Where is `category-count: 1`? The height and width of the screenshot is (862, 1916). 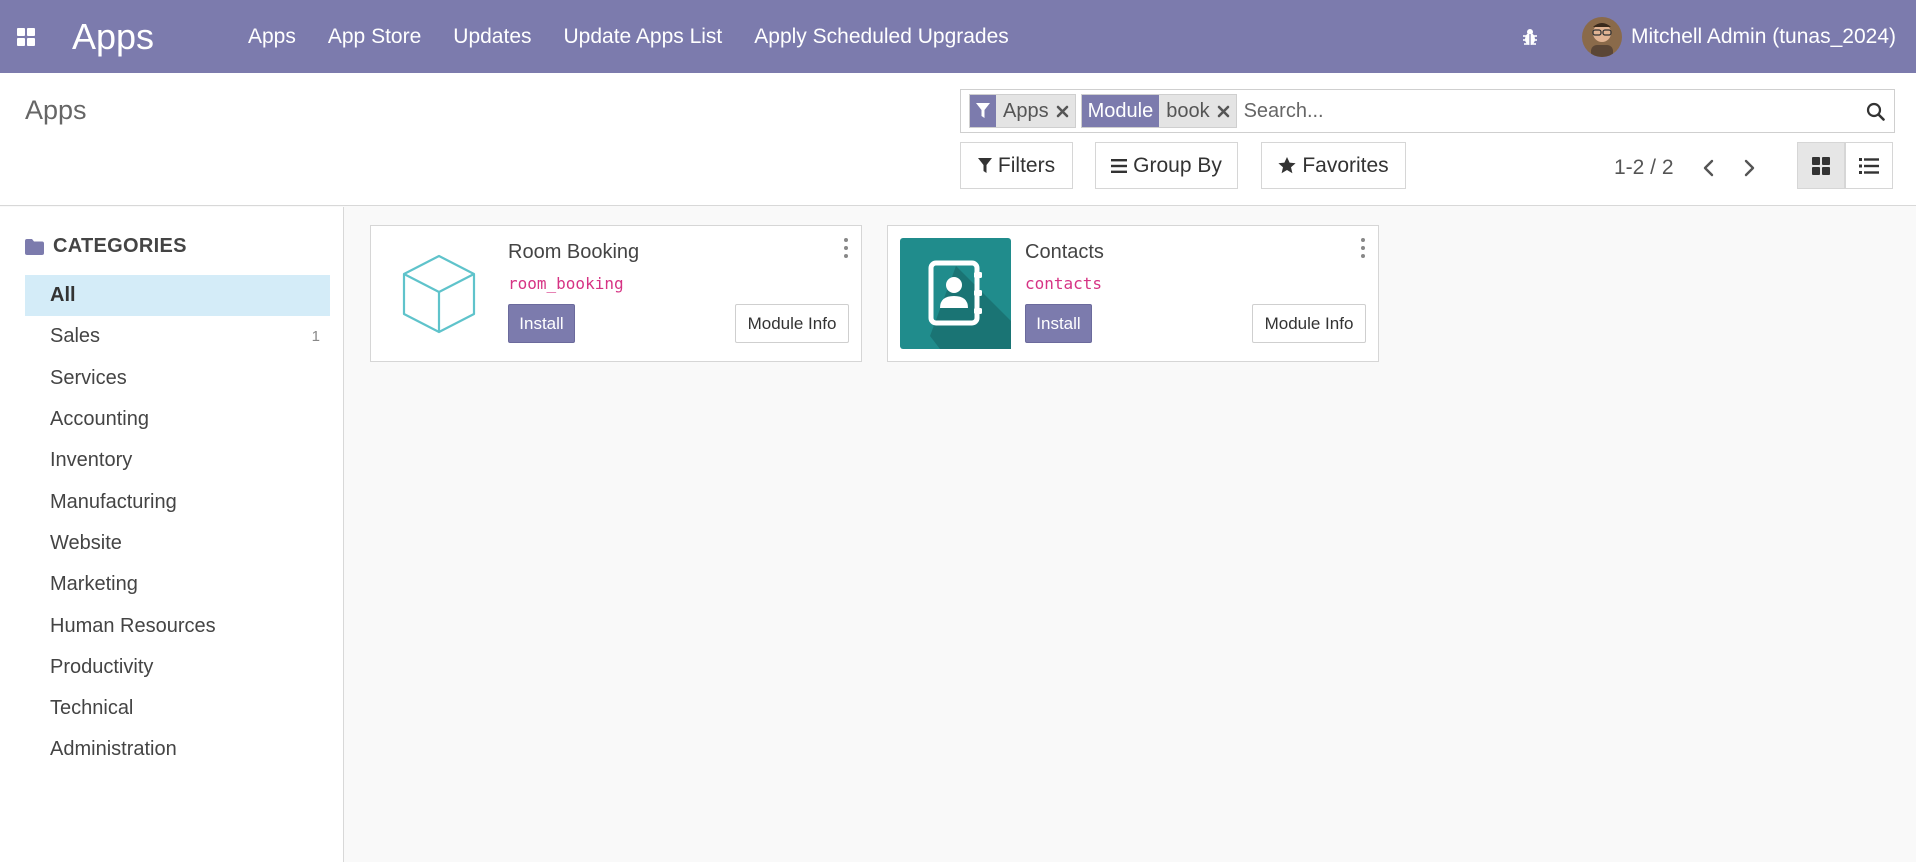
category-count: 1 is located at coordinates (315, 337).